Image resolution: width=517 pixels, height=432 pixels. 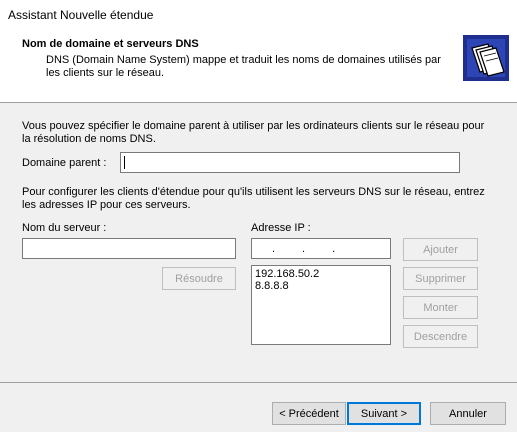 I want to click on page-title: Nom de domaine et serveurs DNS, so click(x=110, y=44).